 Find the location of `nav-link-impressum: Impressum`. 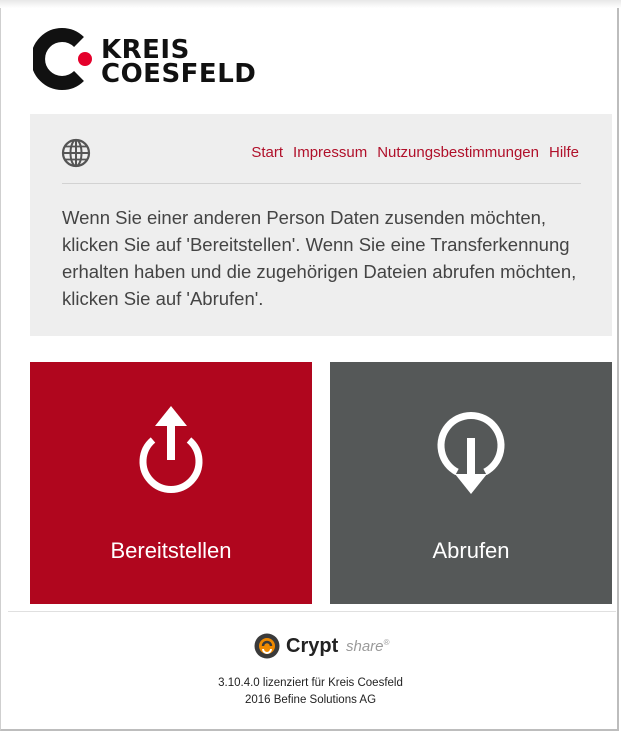

nav-link-impressum: Impressum is located at coordinates (330, 152).